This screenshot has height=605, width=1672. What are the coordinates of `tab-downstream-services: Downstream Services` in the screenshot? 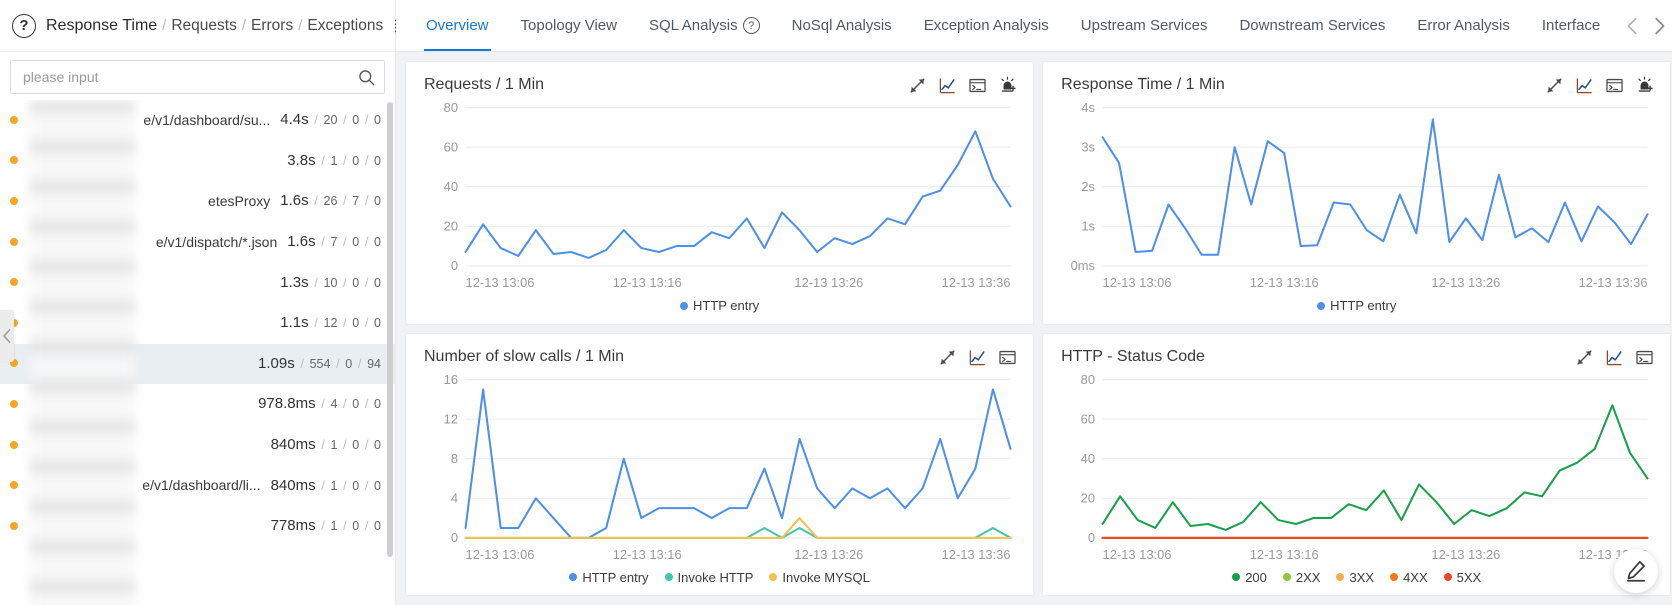 It's located at (1312, 25).